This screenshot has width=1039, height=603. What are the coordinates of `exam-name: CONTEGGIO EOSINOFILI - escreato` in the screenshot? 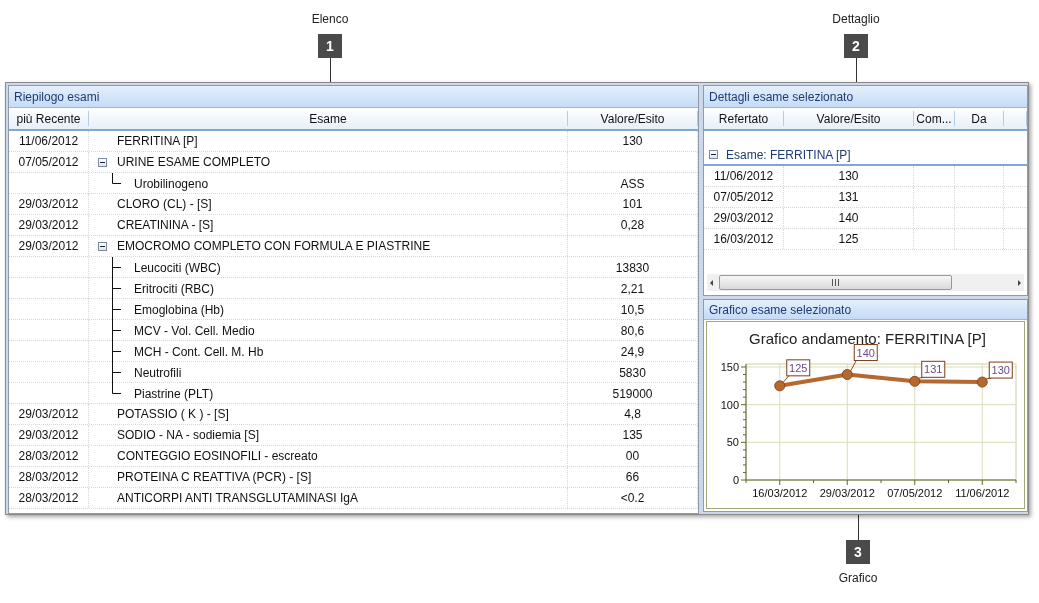 It's located at (217, 456).